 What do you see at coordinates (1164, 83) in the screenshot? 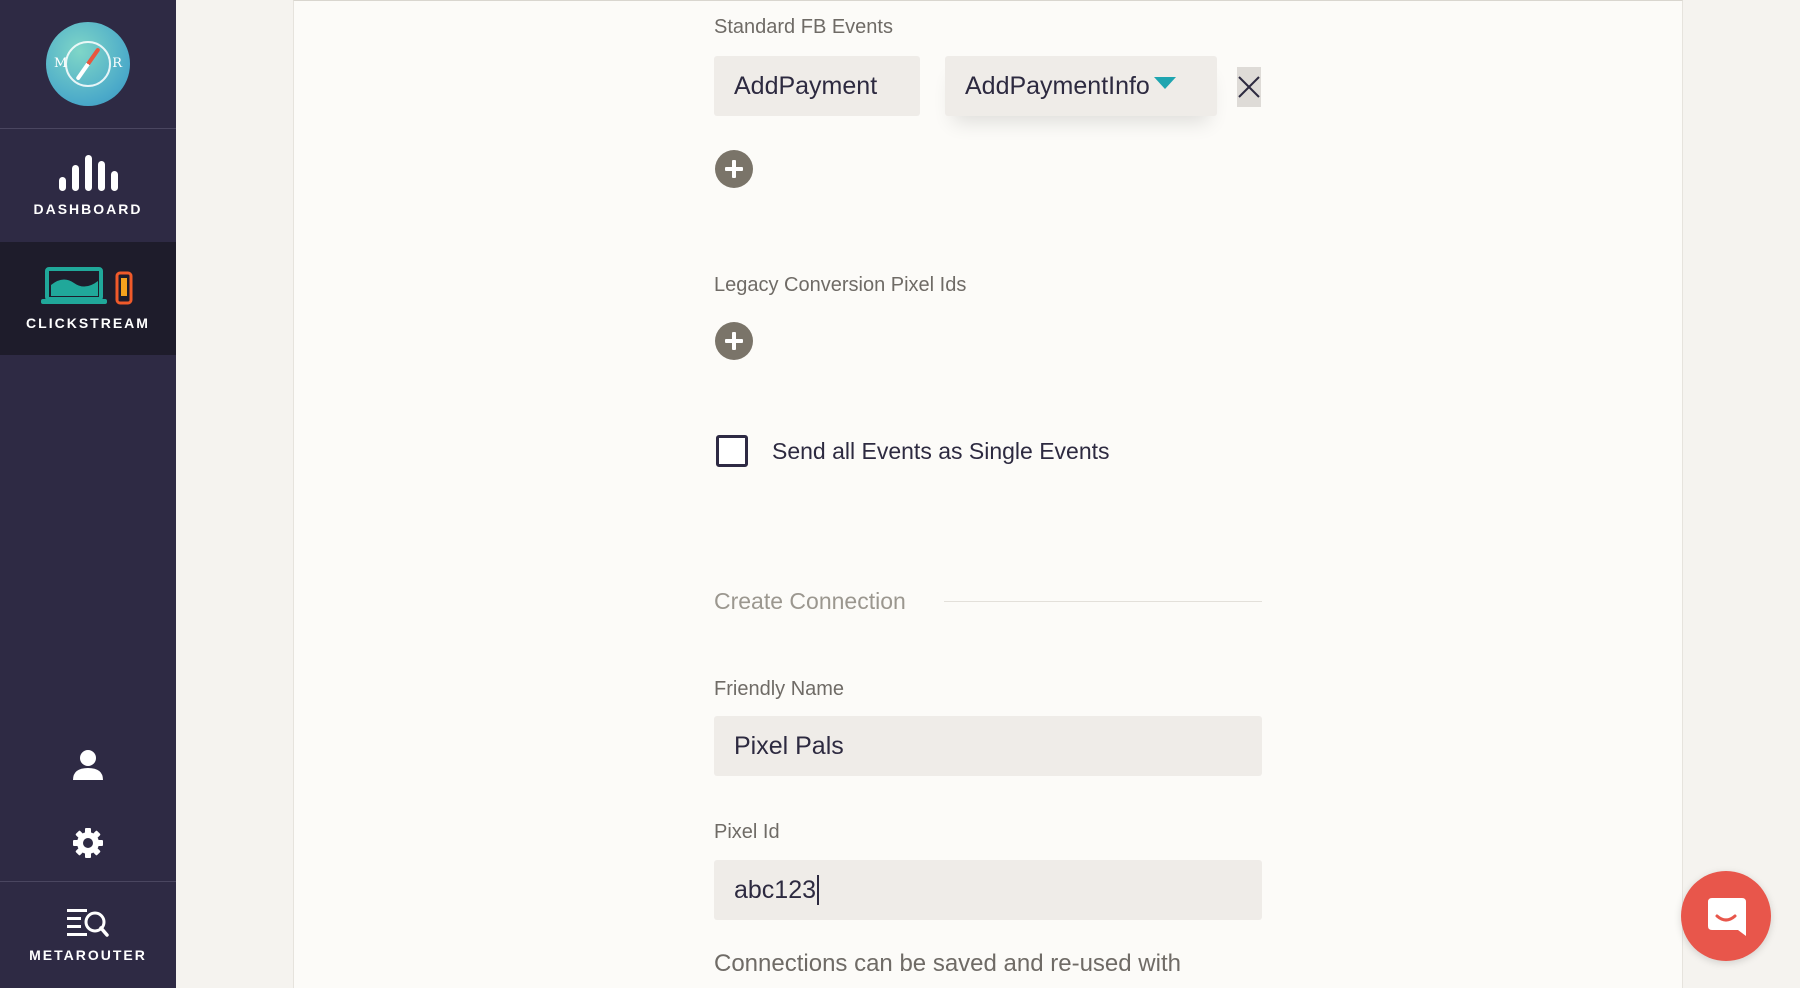
I see `chevron-down-icon` at bounding box center [1164, 83].